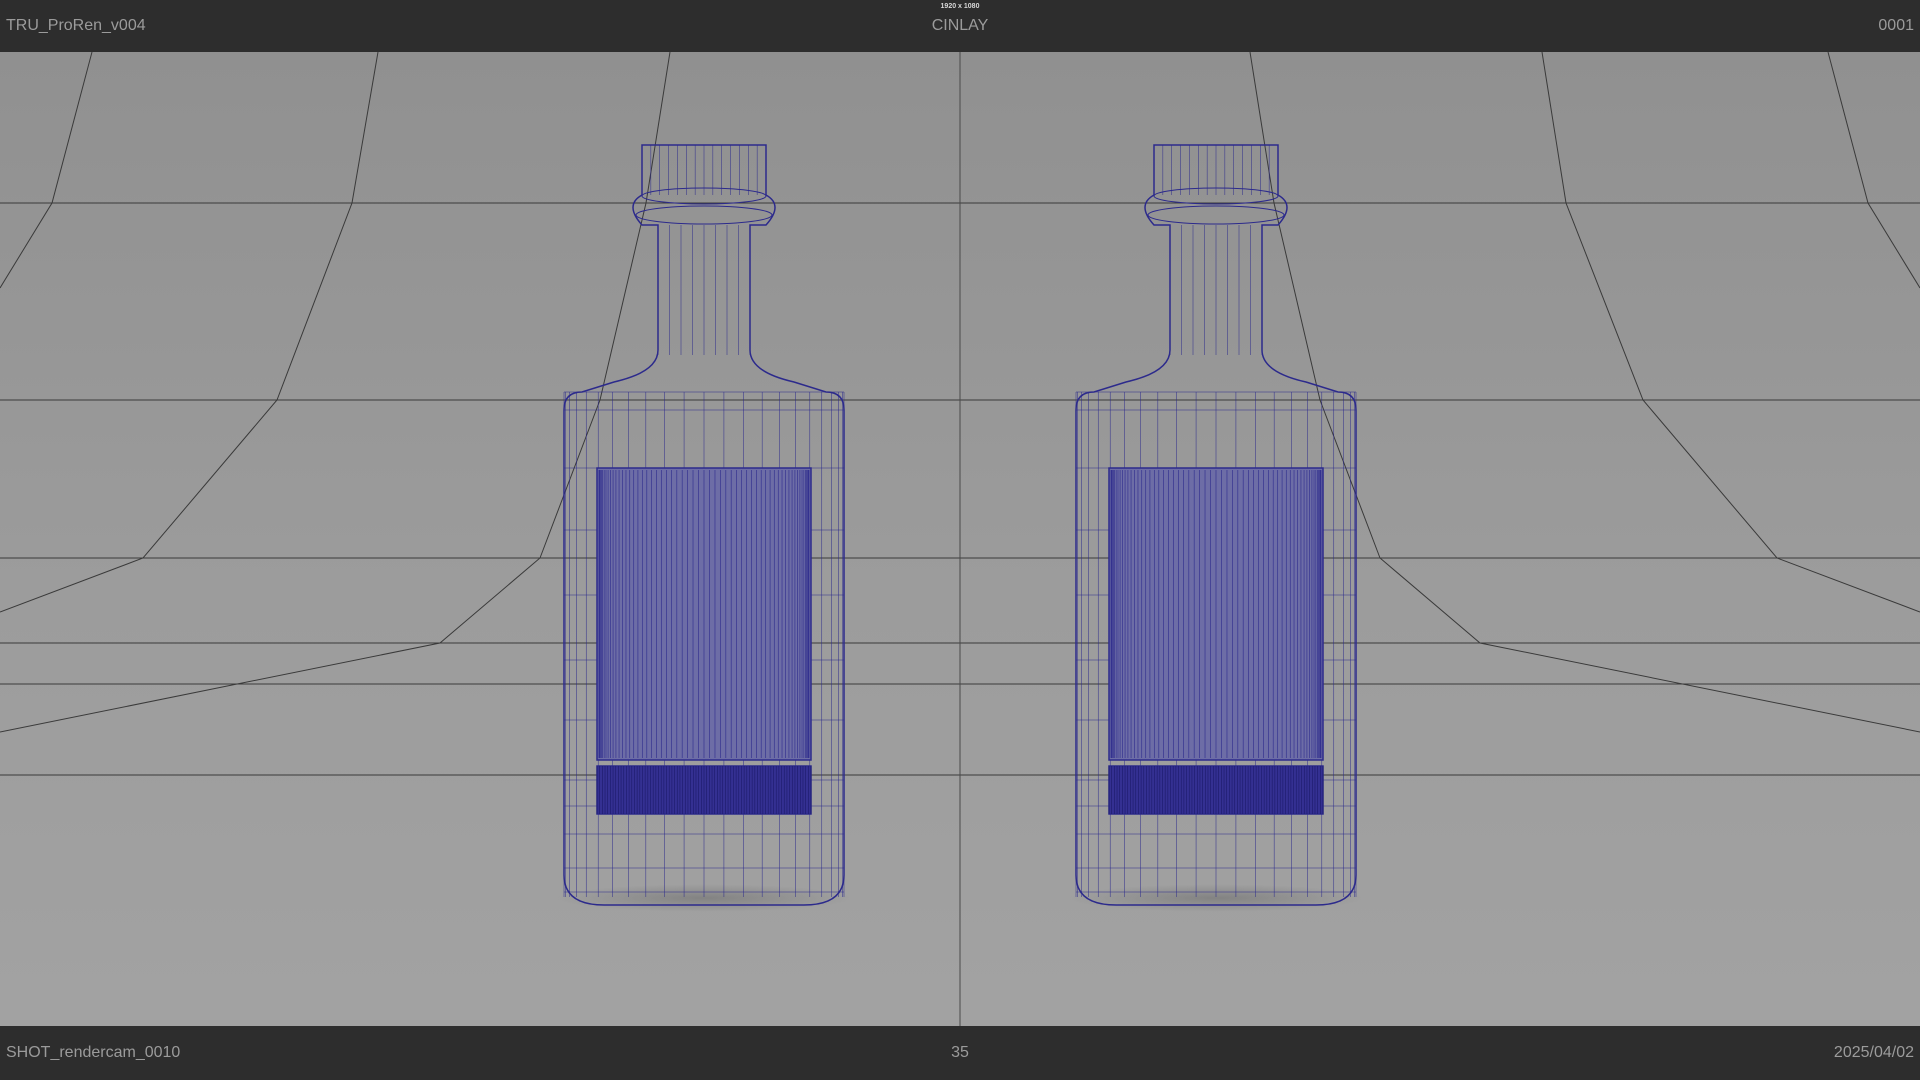 The image size is (1920, 1080). I want to click on hud-frame-number: 0001, so click(1896, 25).